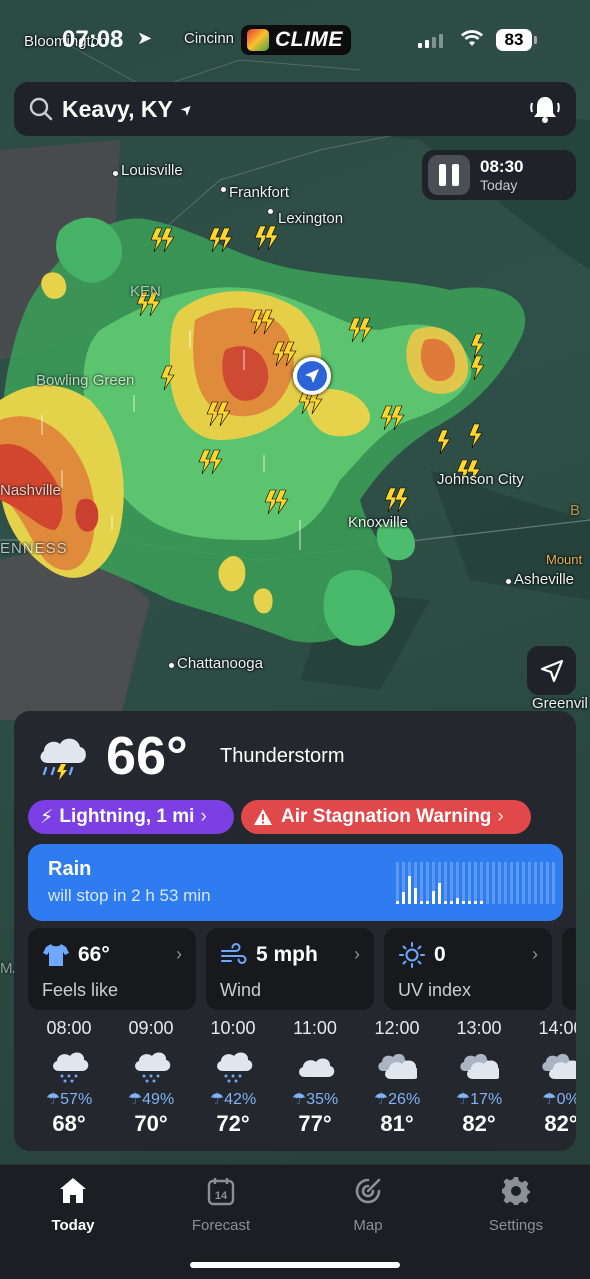 This screenshot has height=1279, width=590. I want to click on rain-nowcast-banner: Rain will stop in 2 h 53 min, so click(295, 882).